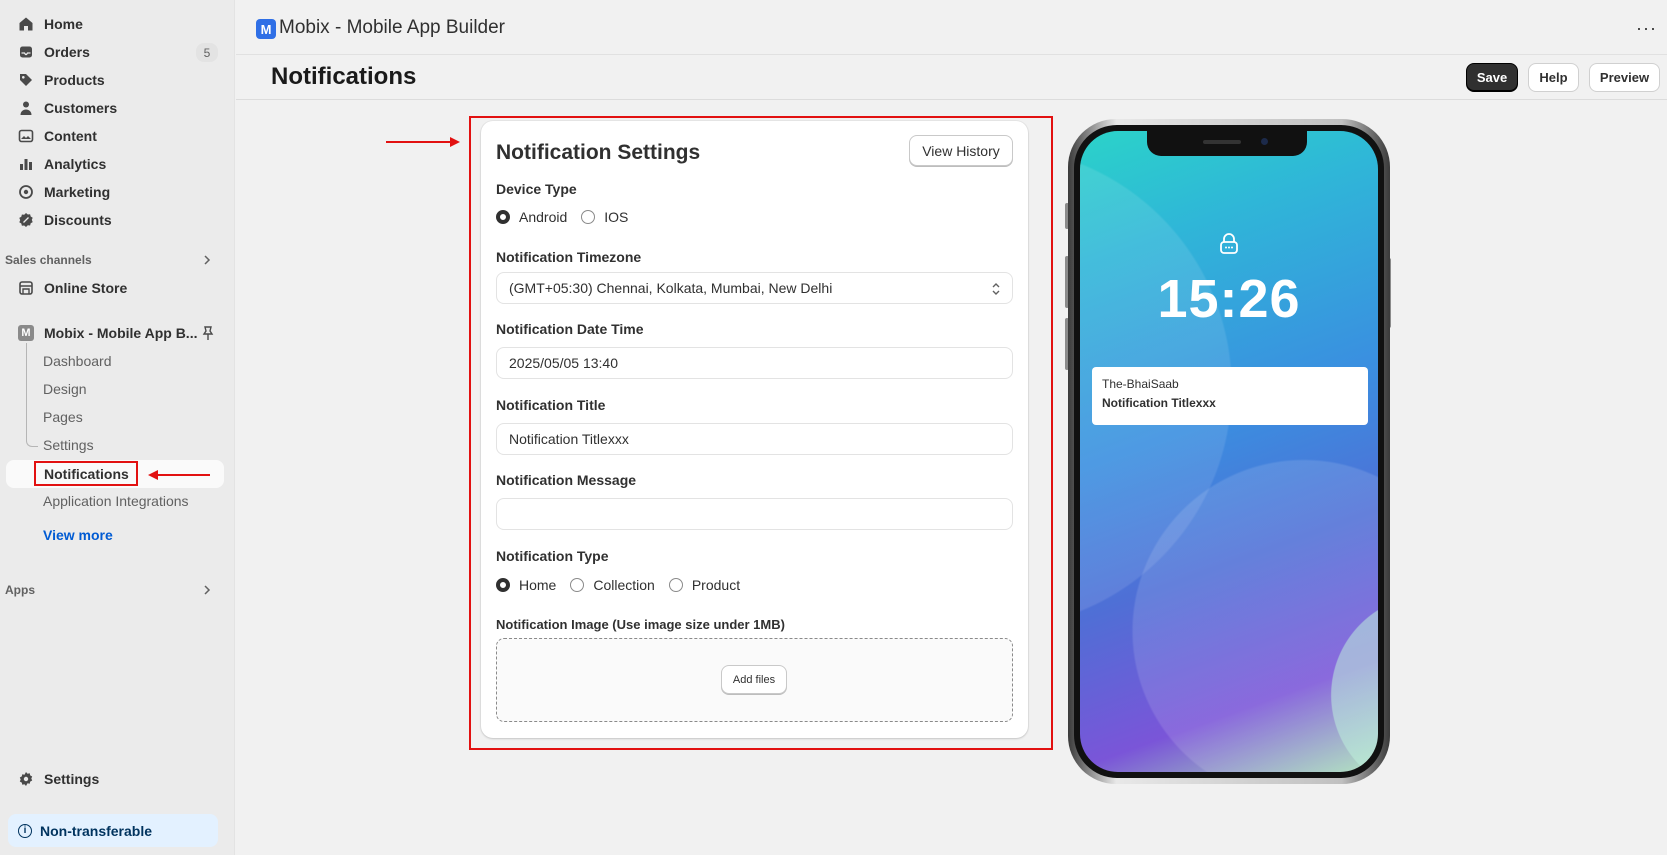 The width and height of the screenshot is (1667, 855). What do you see at coordinates (754, 439) in the screenshot?
I see `title-input: Notification Titlexxx` at bounding box center [754, 439].